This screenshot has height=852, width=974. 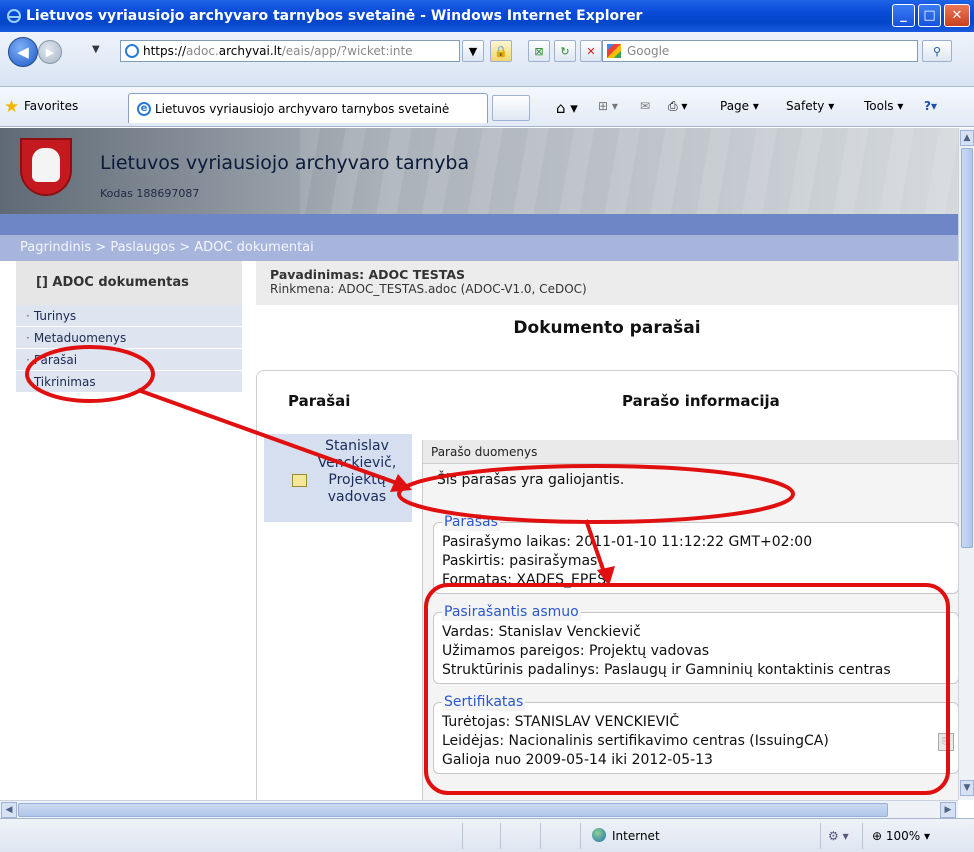 What do you see at coordinates (55, 360) in the screenshot?
I see `sidebar-item-label: Parašai` at bounding box center [55, 360].